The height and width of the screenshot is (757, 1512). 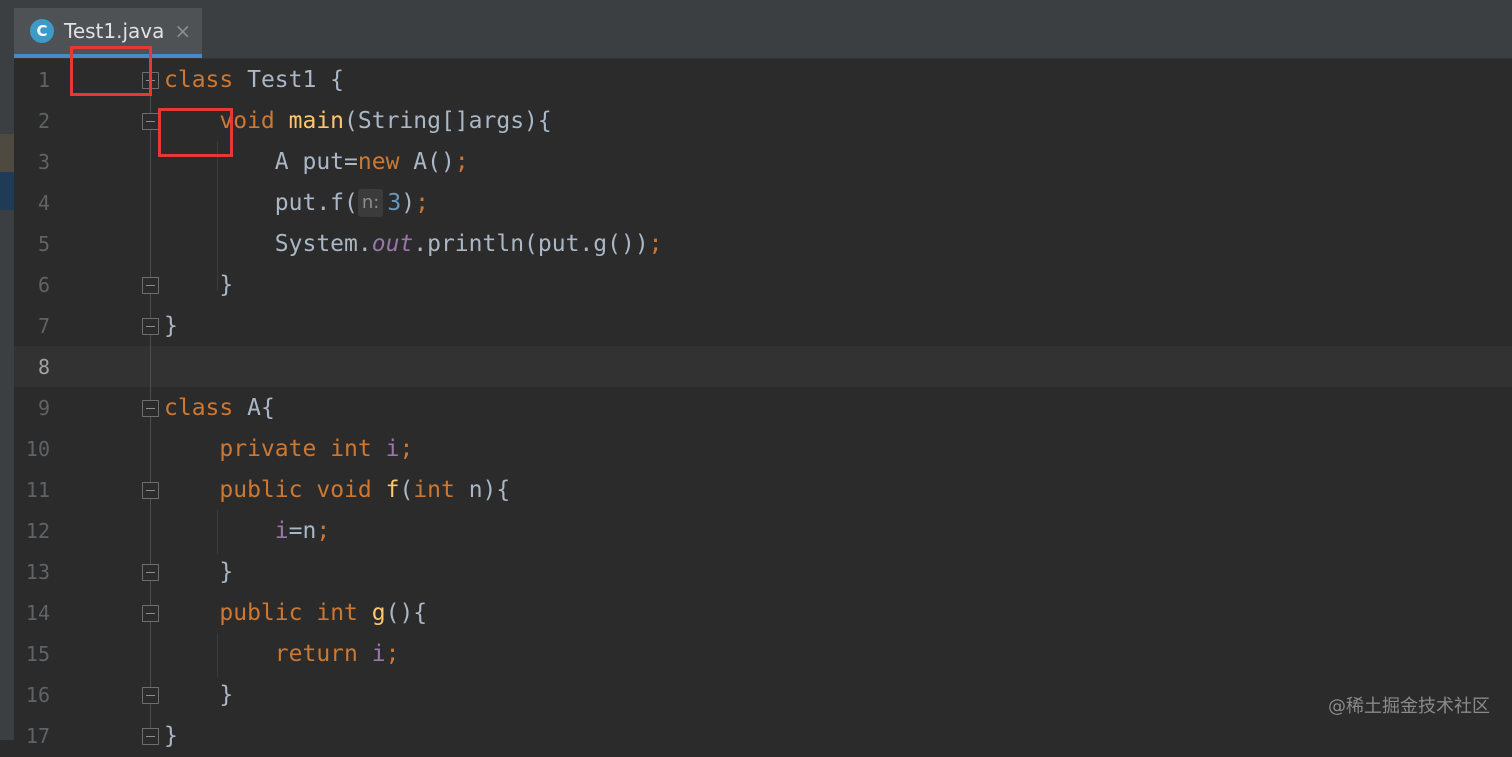 I want to click on line-number: 14, so click(x=37, y=613).